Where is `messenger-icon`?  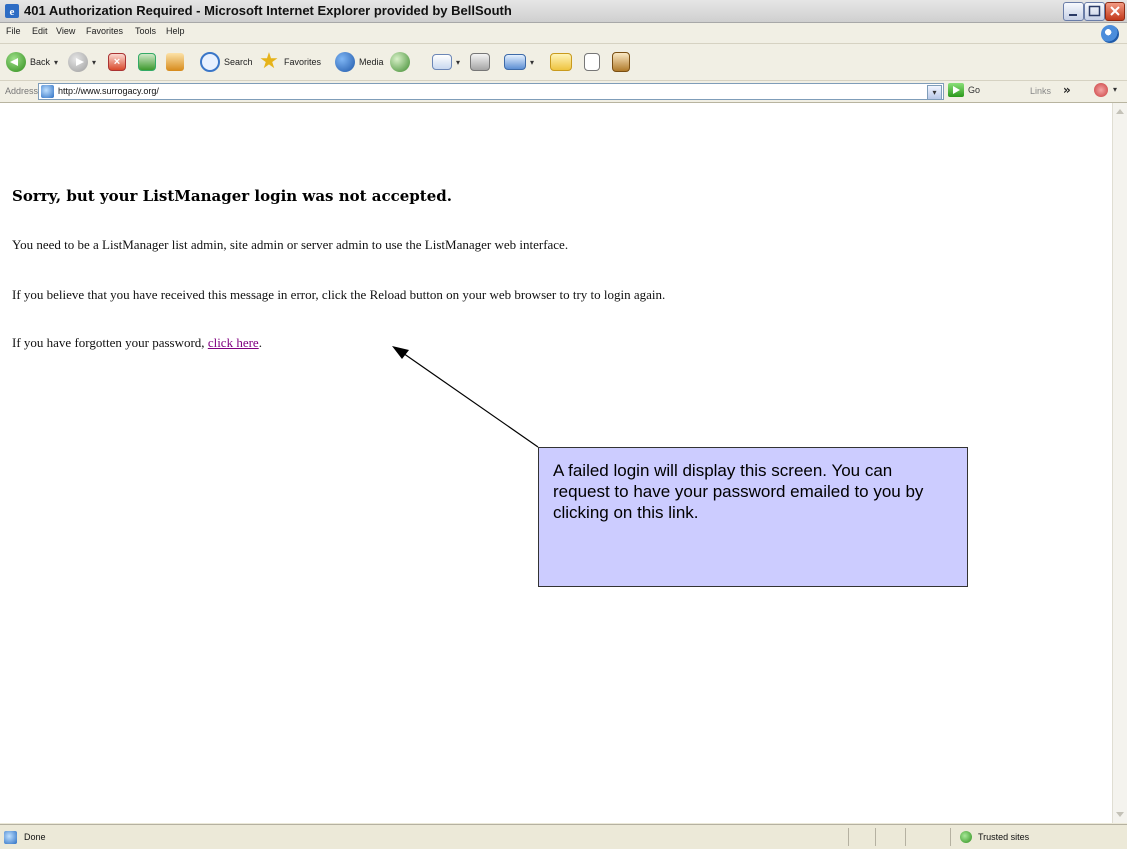
messenger-icon is located at coordinates (592, 62).